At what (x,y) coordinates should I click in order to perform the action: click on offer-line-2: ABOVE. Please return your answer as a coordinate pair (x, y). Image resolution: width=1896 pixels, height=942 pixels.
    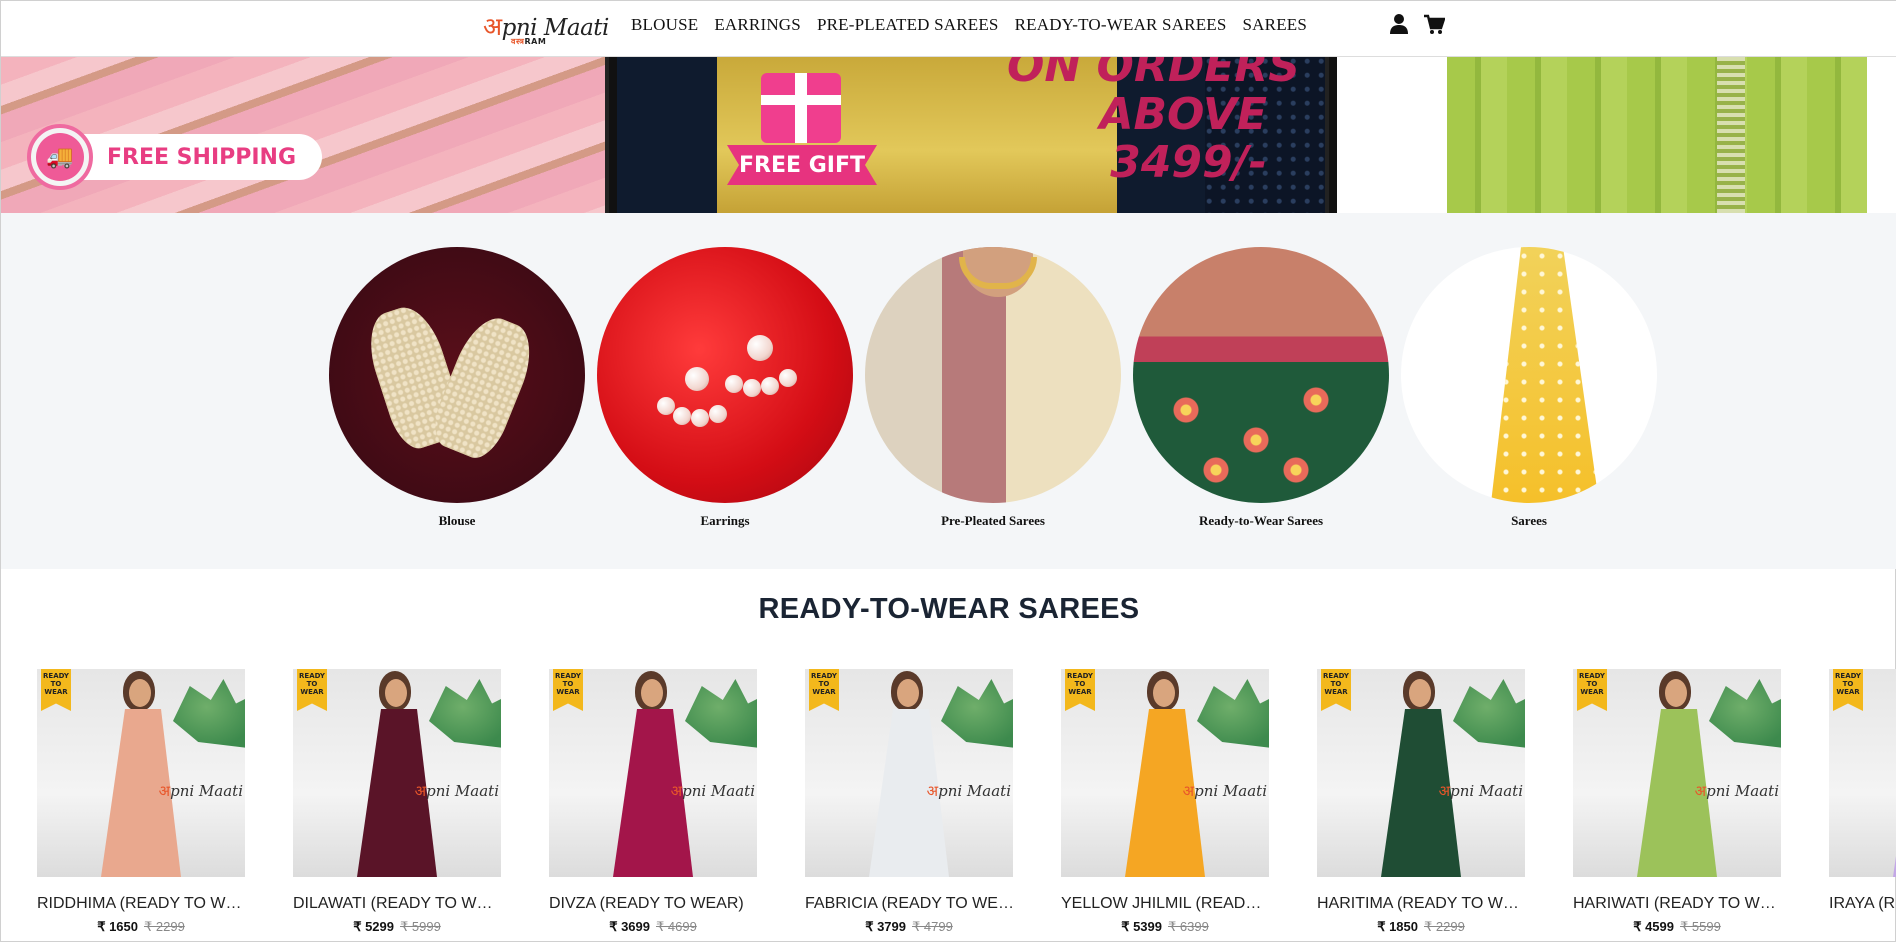
    Looking at the image, I should click on (1183, 114).